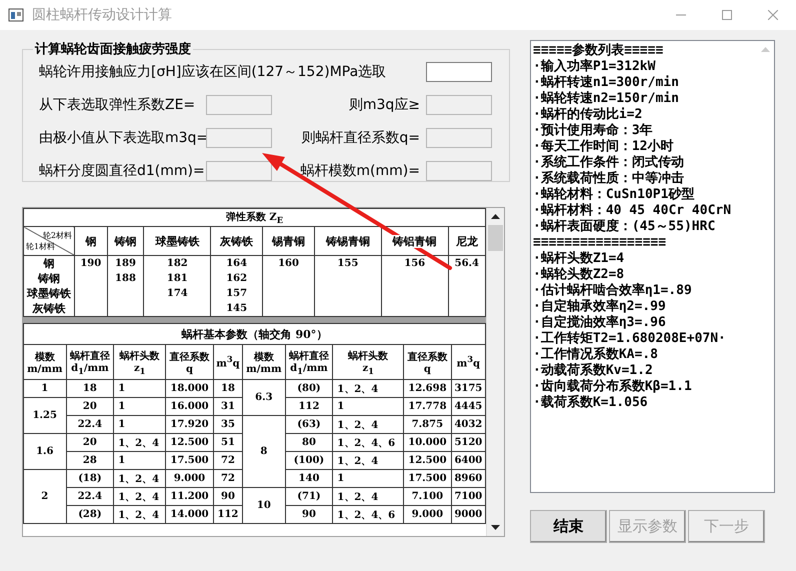 The width and height of the screenshot is (796, 571). I want to click on column-header: 模数 m/mm, so click(264, 362).